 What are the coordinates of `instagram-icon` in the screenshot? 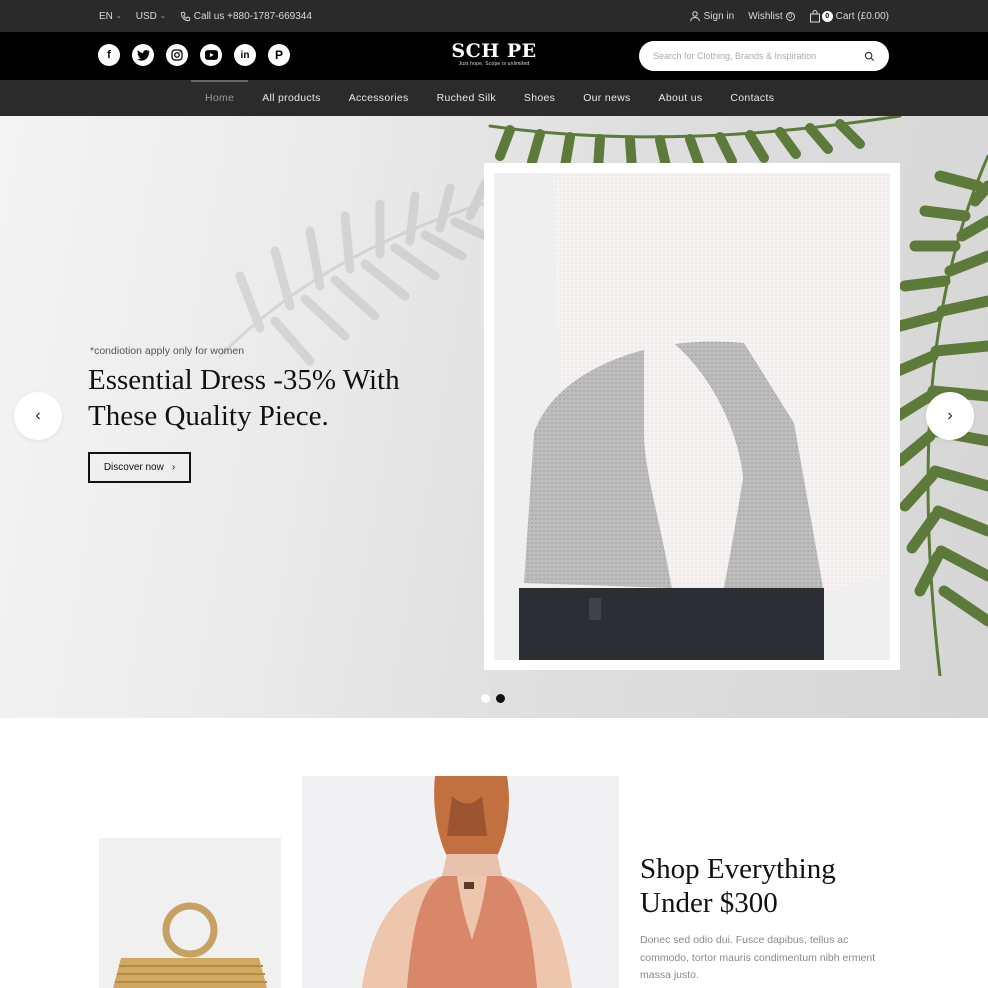 It's located at (177, 55).